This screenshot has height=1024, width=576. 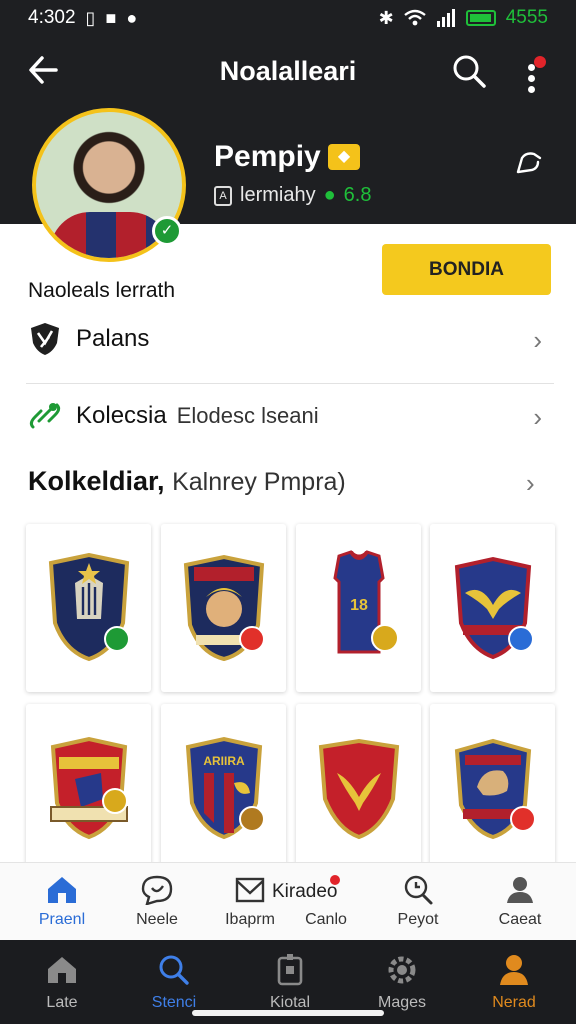 What do you see at coordinates (414, 17) in the screenshot?
I see `wifi-icon` at bounding box center [414, 17].